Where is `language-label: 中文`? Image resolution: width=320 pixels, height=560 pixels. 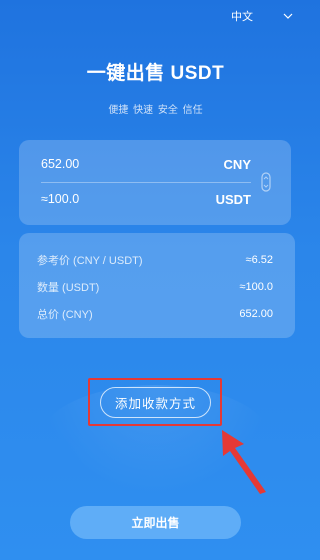
language-label: 中文 is located at coordinates (242, 17).